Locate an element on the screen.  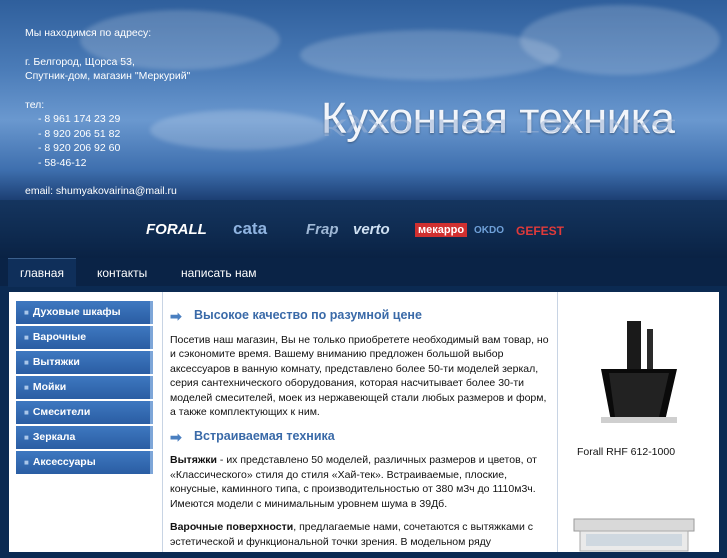
brand-logo-verto: verto is located at coordinates (371, 229).